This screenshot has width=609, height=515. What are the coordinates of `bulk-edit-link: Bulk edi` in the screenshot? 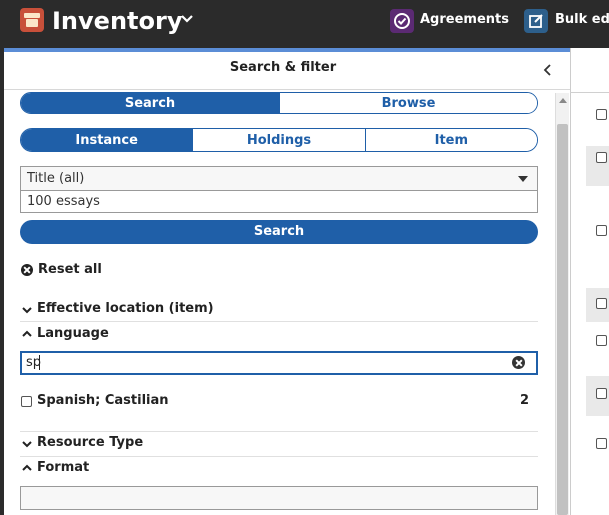 It's located at (582, 20).